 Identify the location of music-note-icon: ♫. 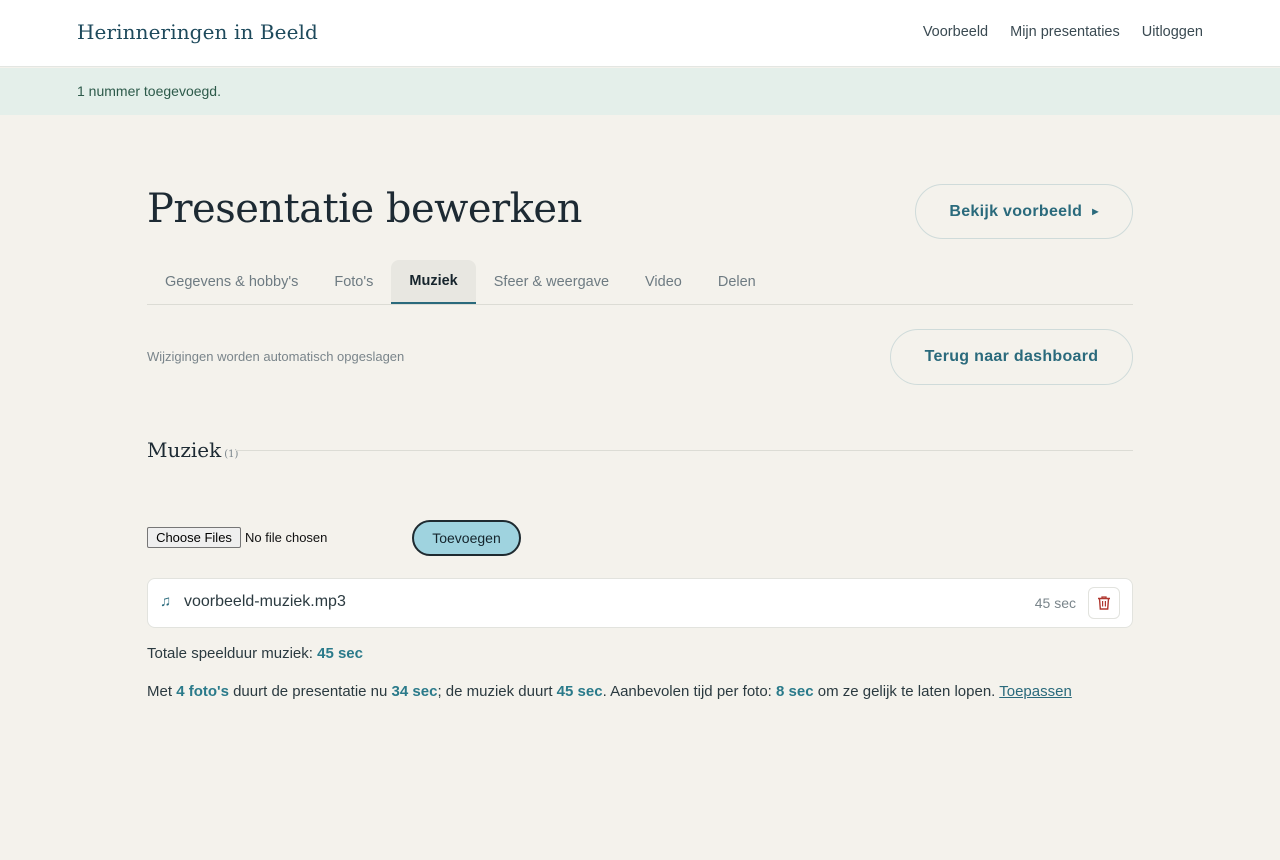
(166, 601).